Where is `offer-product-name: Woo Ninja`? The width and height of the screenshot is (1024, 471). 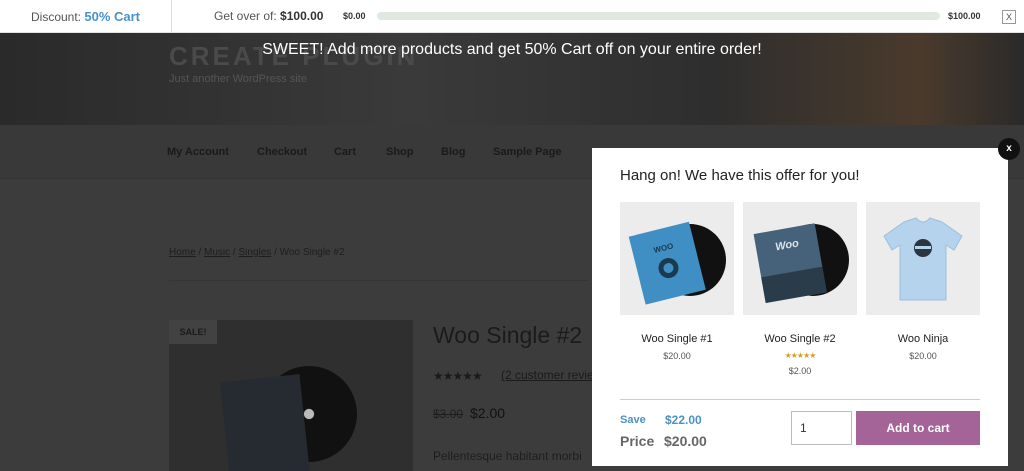 offer-product-name: Woo Ninja is located at coordinates (923, 339).